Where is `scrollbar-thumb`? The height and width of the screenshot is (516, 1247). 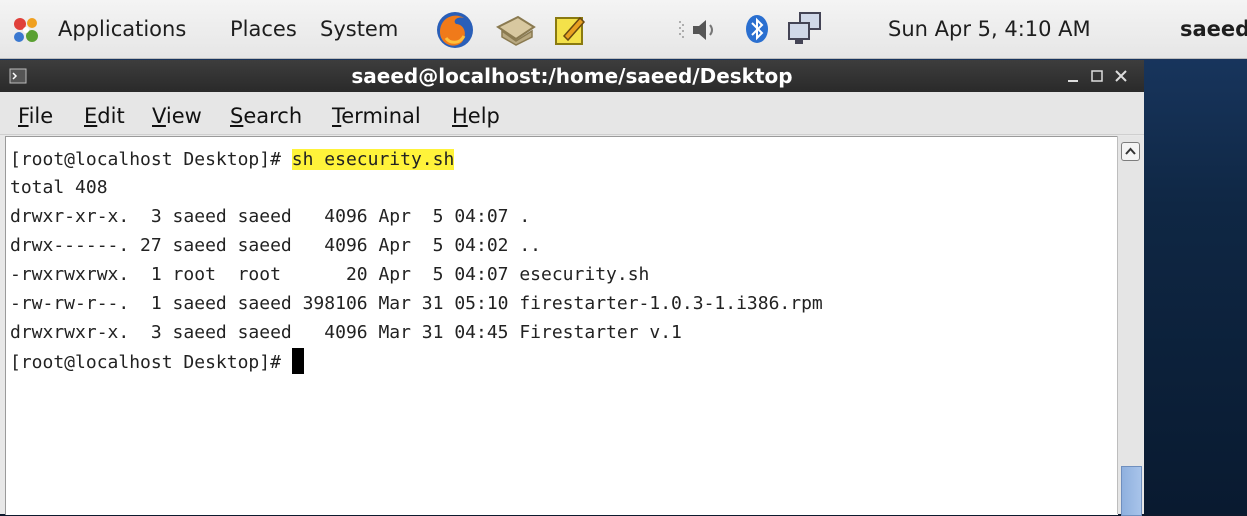 scrollbar-thumb is located at coordinates (1131, 491).